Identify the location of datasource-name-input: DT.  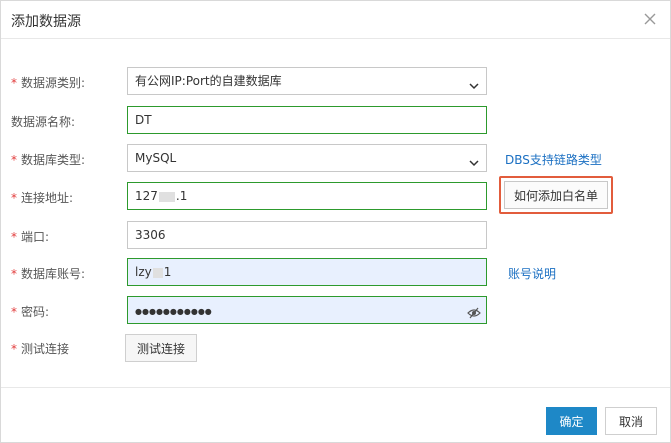
(307, 120).